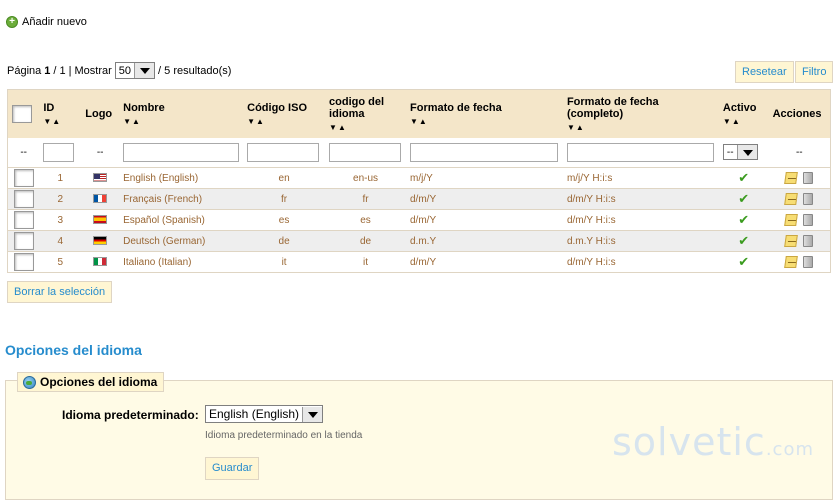  Describe the element at coordinates (284, 241) in the screenshot. I see `cell-iso: de` at that location.